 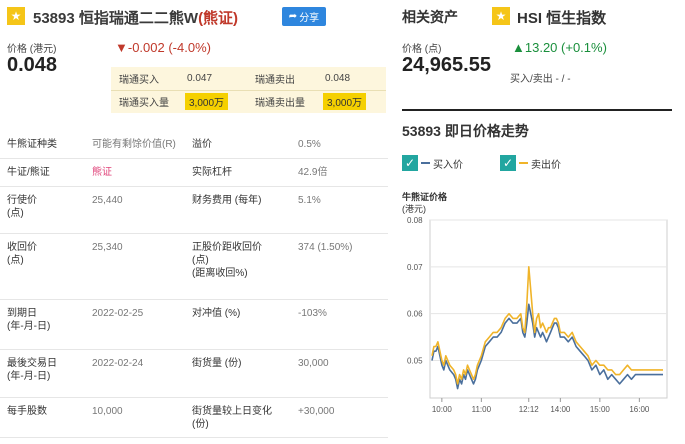 What do you see at coordinates (325, 247) in the screenshot?
I see `detail-value: 374 (1.50%)` at bounding box center [325, 247].